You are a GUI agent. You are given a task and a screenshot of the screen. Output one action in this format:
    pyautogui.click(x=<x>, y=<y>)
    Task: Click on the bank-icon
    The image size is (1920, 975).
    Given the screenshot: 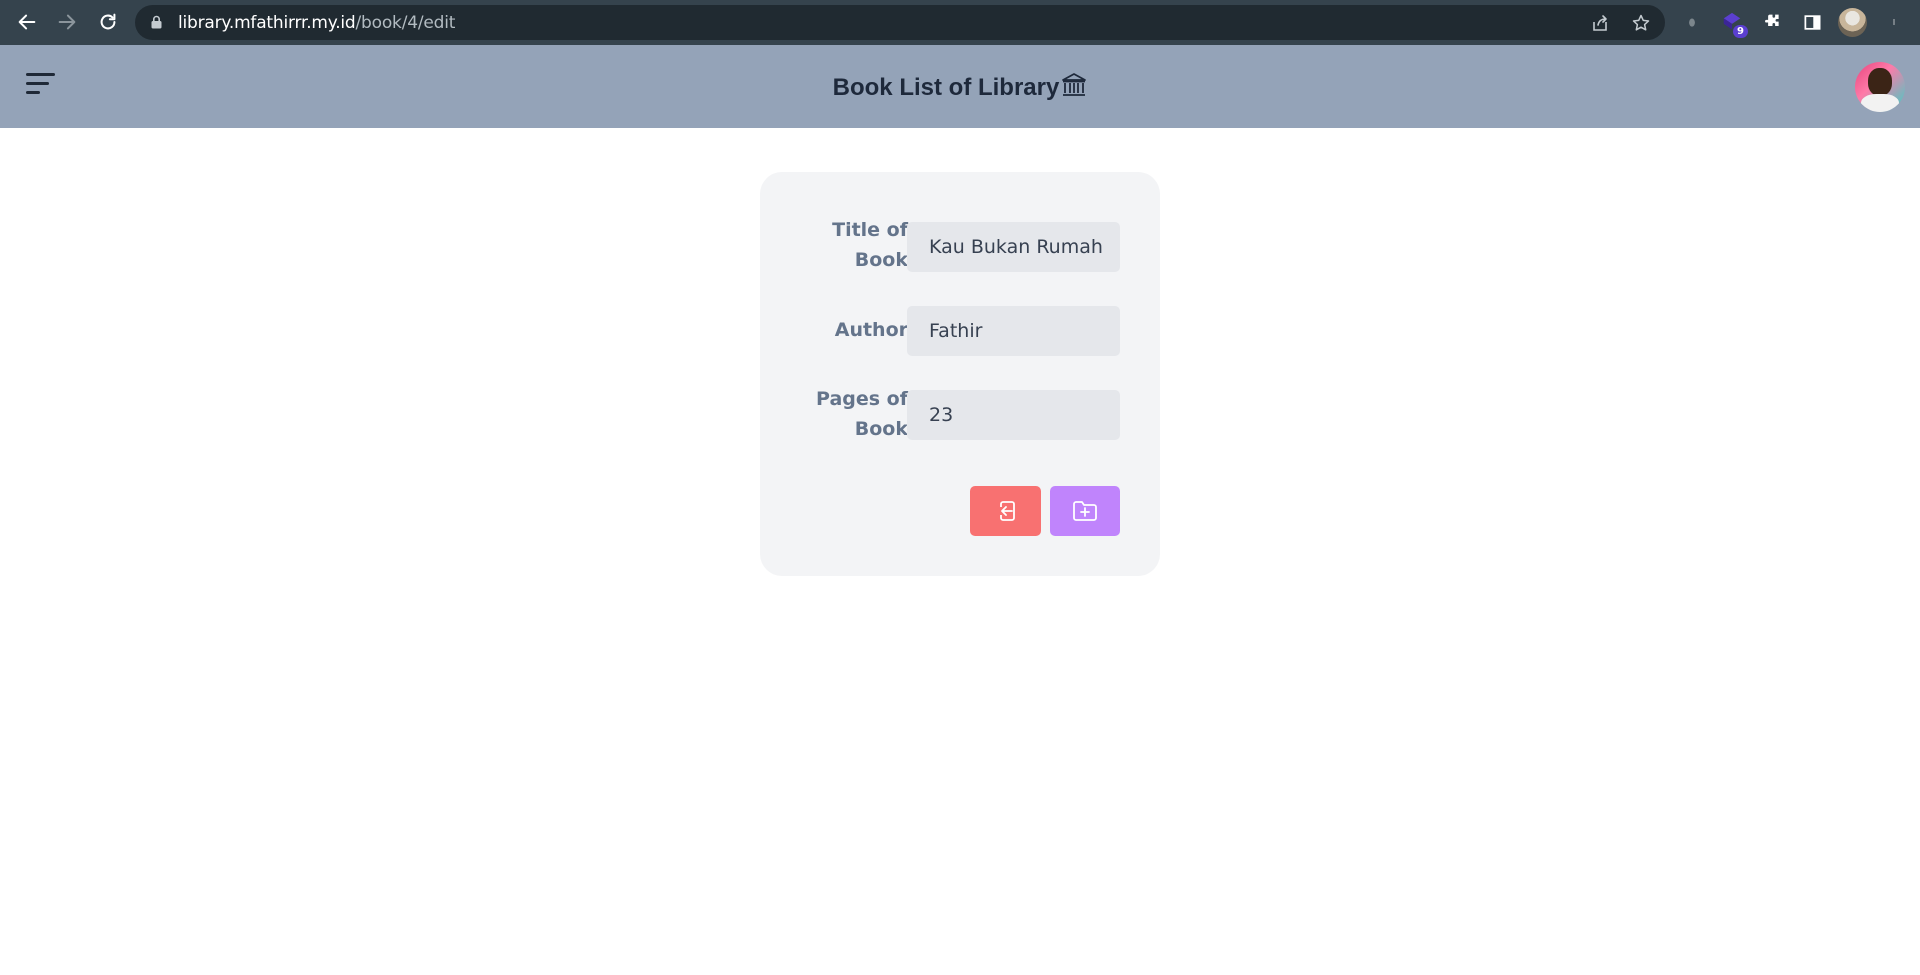 What is the action you would take?
    pyautogui.click(x=1074, y=84)
    